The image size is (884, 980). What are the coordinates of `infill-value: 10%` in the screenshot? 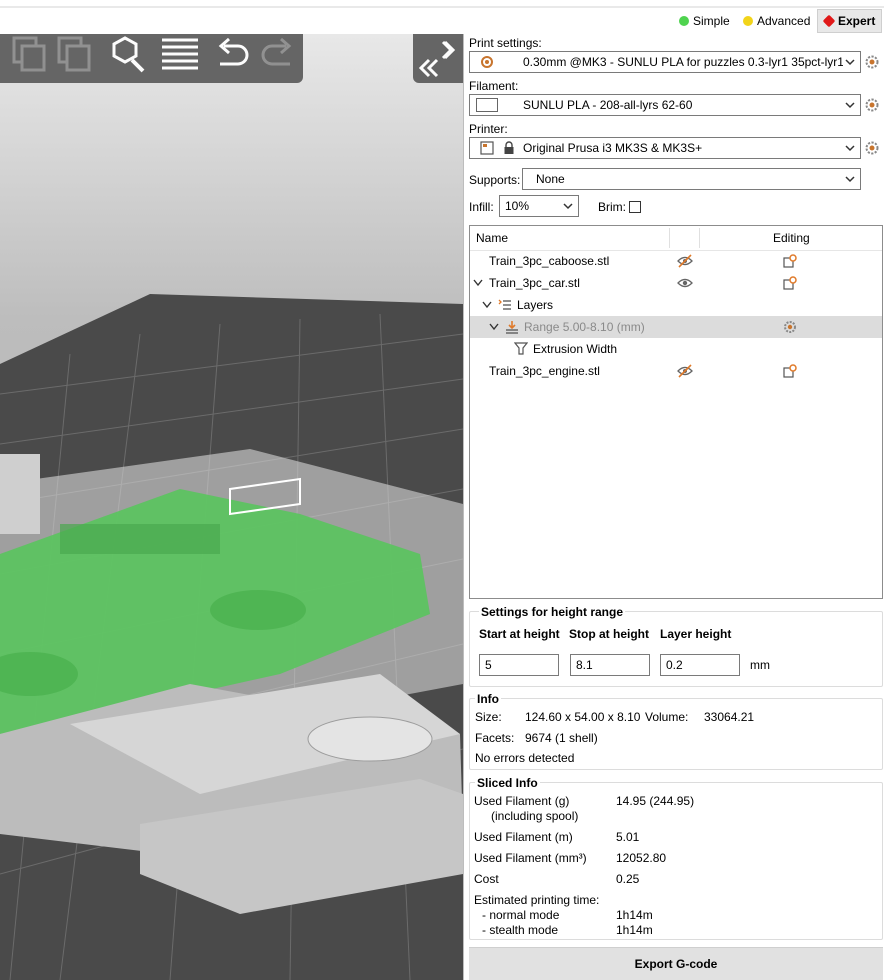 It's located at (517, 206).